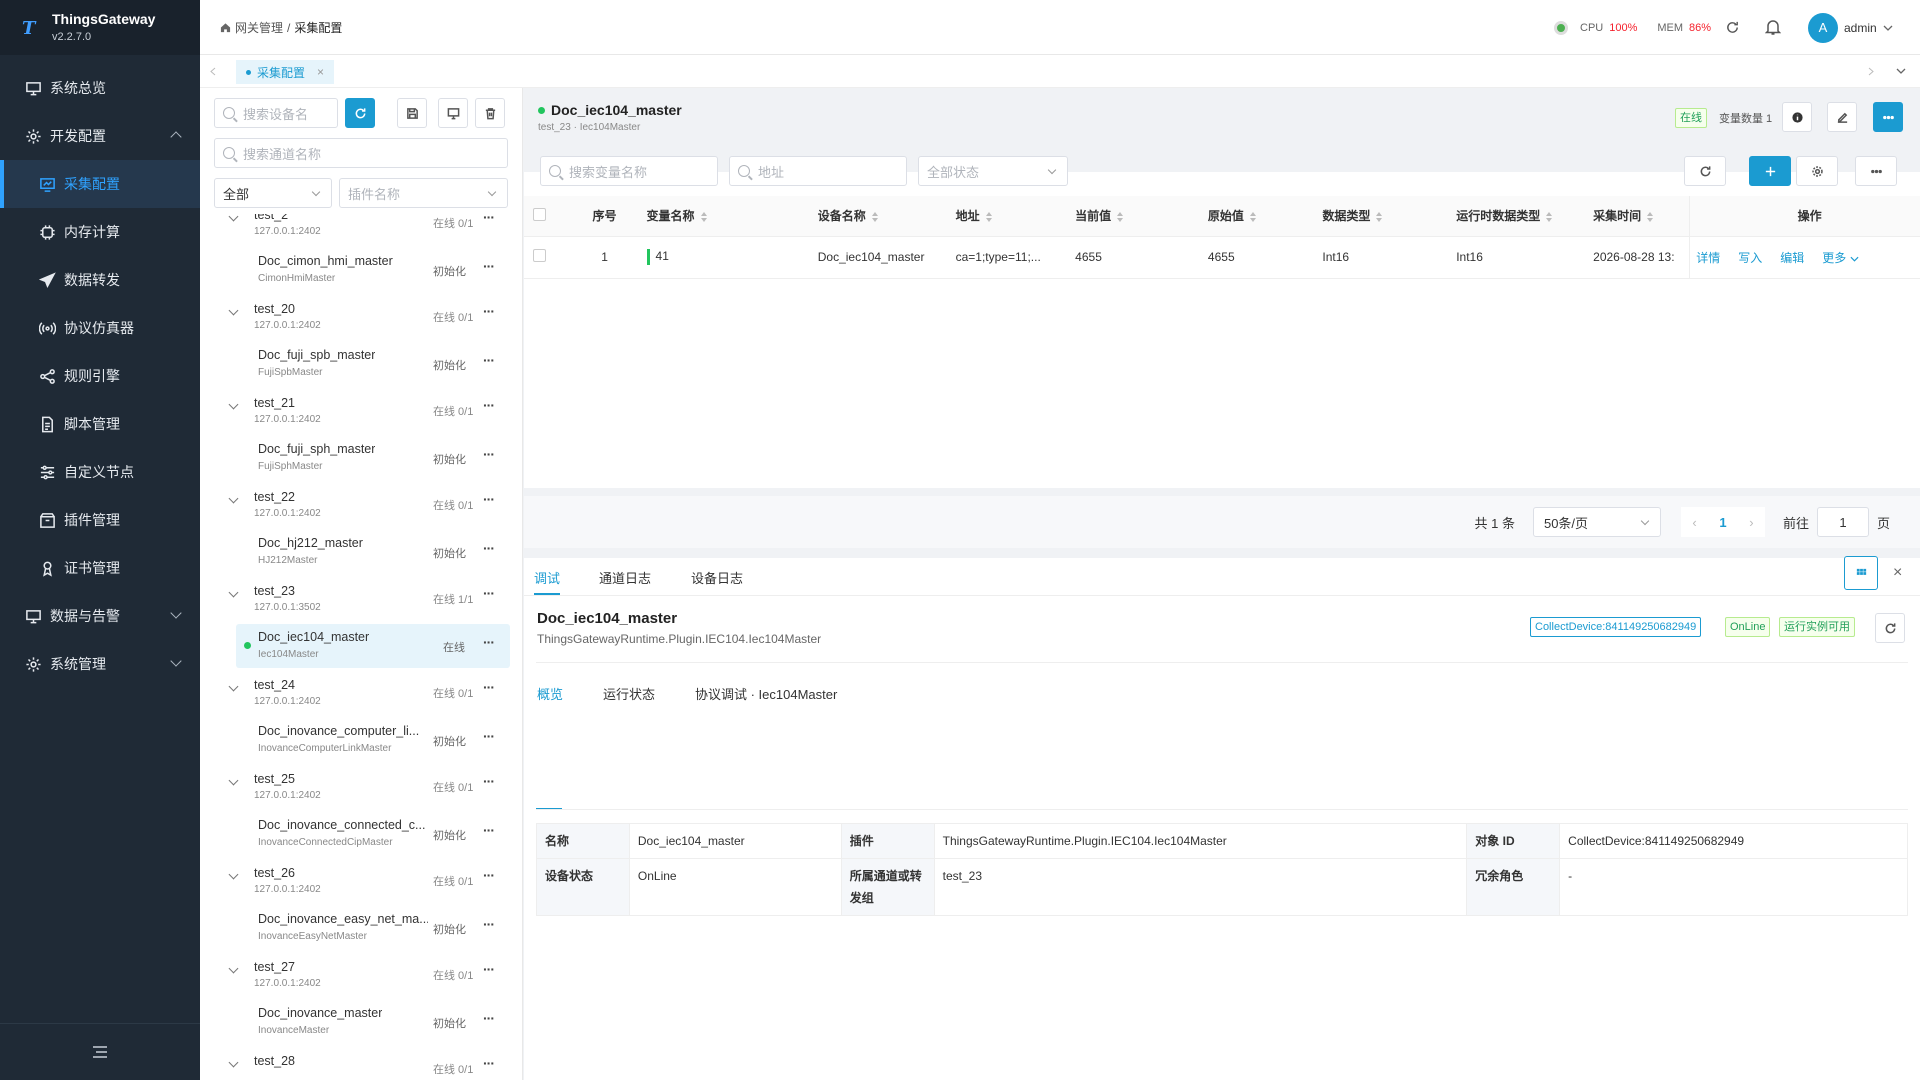  Describe the element at coordinates (1722, 522) in the screenshot. I see `current-page: 1` at that location.